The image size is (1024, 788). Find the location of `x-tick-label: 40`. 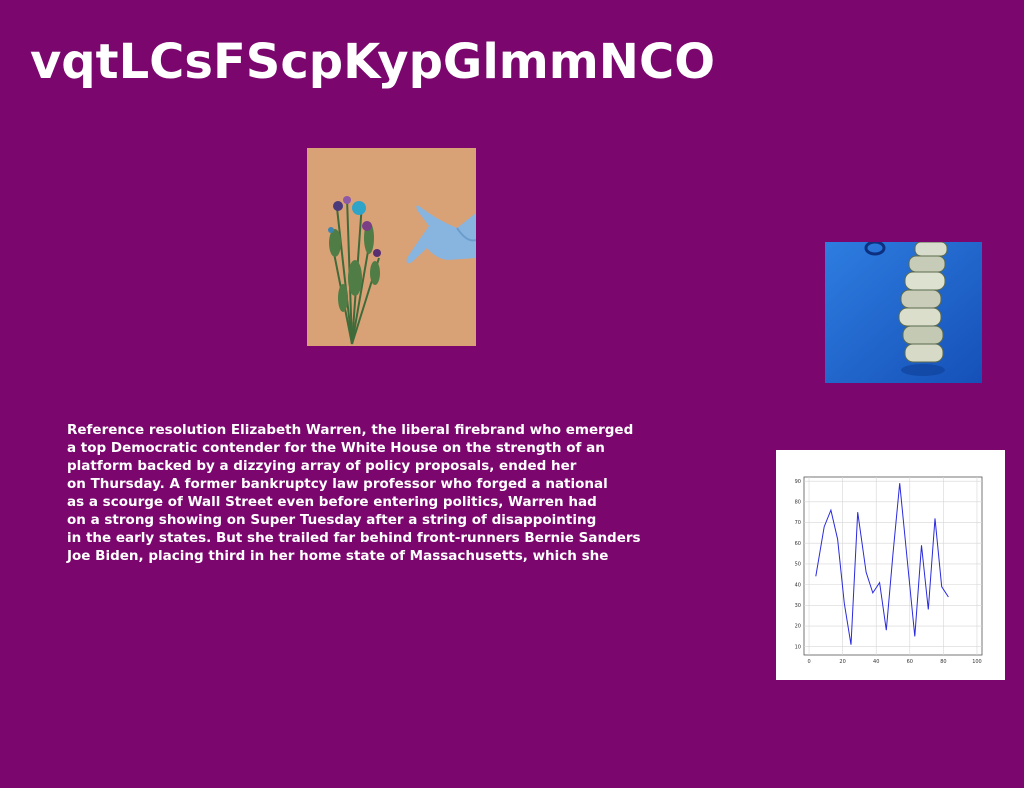

x-tick-label: 40 is located at coordinates (876, 662).